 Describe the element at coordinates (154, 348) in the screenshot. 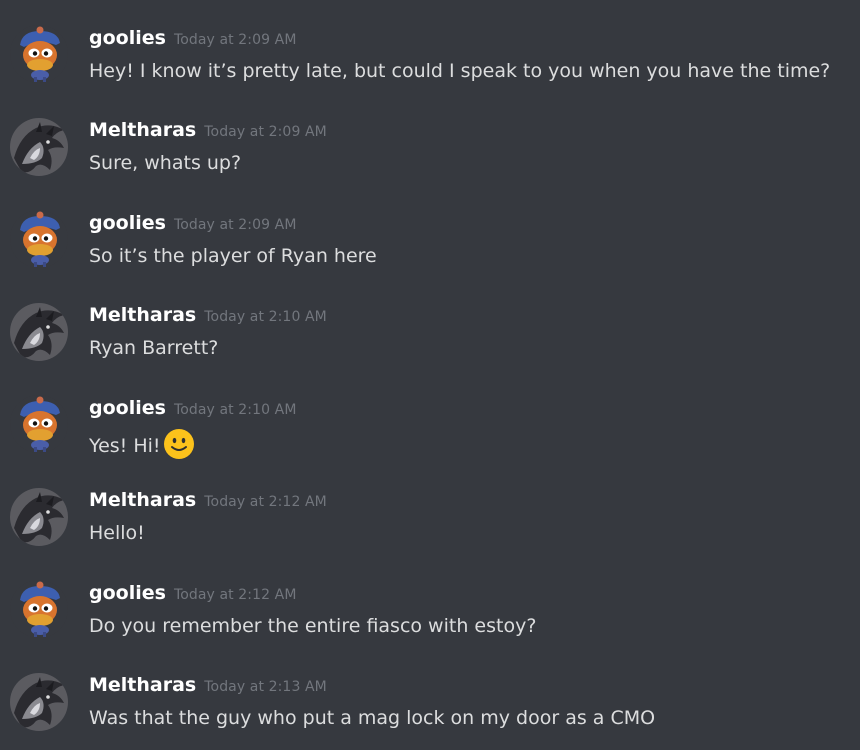

I see `message-text: Ryan Barrett?` at that location.